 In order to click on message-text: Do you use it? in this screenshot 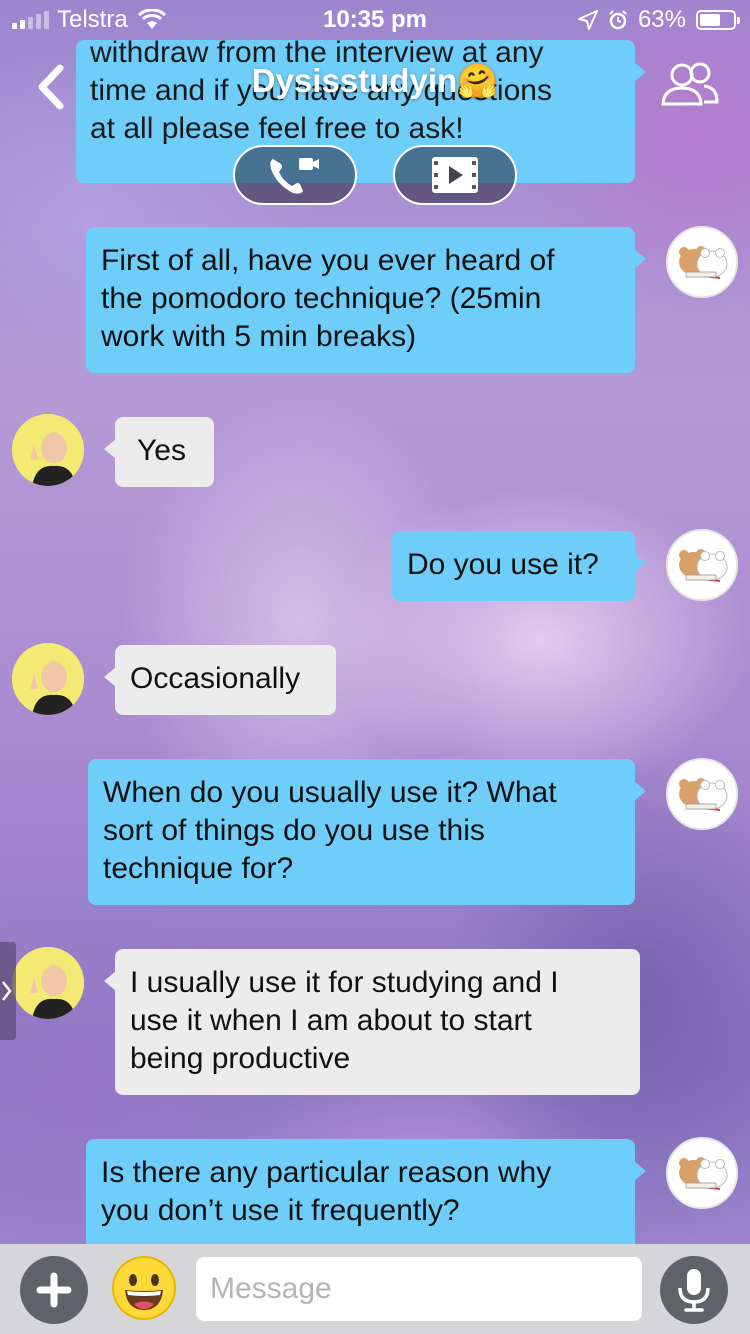, I will do `click(503, 564)`.